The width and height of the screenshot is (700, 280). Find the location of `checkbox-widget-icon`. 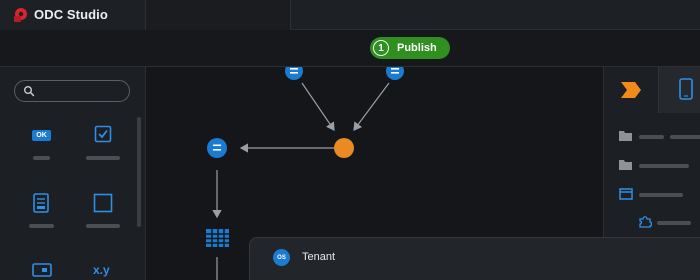

checkbox-widget-icon is located at coordinates (103, 134).